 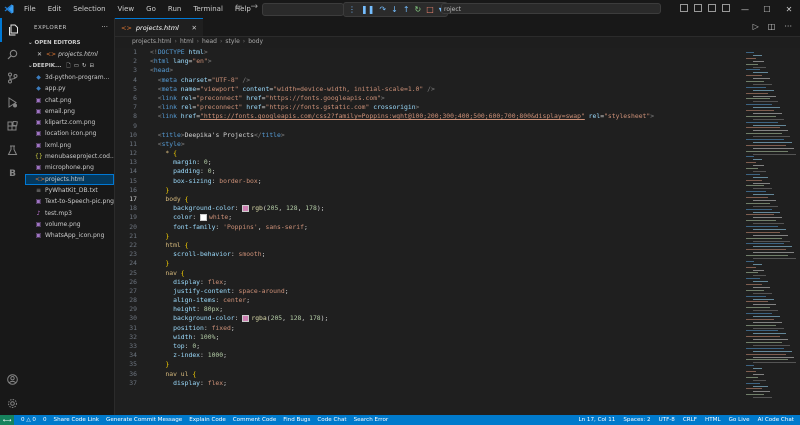 What do you see at coordinates (28, 420) in the screenshot?
I see `status-item: 0 △ 0` at bounding box center [28, 420].